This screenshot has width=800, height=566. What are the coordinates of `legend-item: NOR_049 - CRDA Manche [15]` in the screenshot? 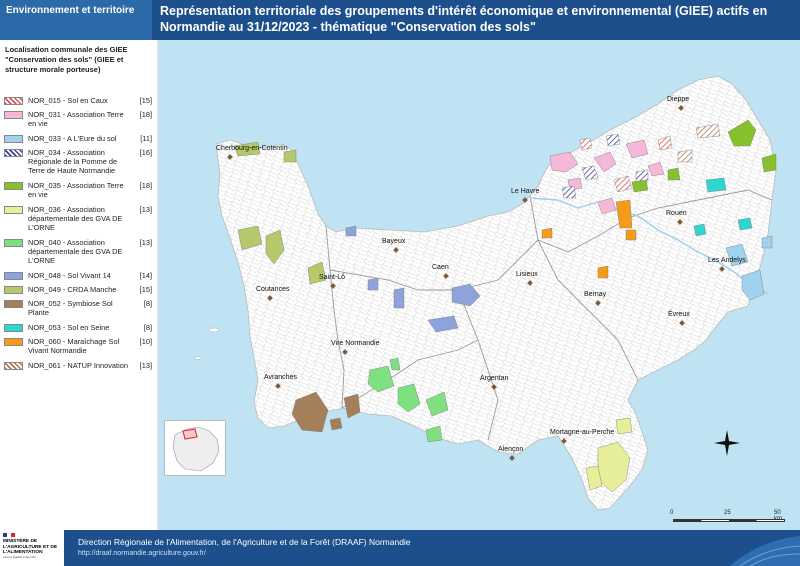 It's located at (80, 292).